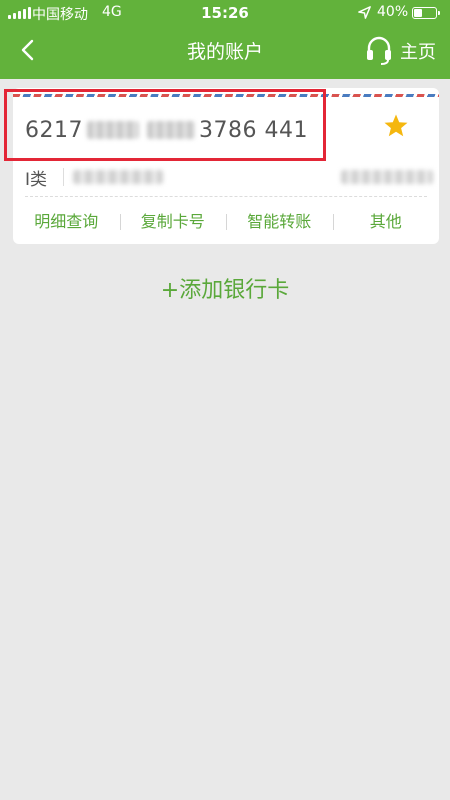 This screenshot has height=800, width=450. Describe the element at coordinates (393, 12) in the screenshot. I see `battery-percent: 40%` at that location.